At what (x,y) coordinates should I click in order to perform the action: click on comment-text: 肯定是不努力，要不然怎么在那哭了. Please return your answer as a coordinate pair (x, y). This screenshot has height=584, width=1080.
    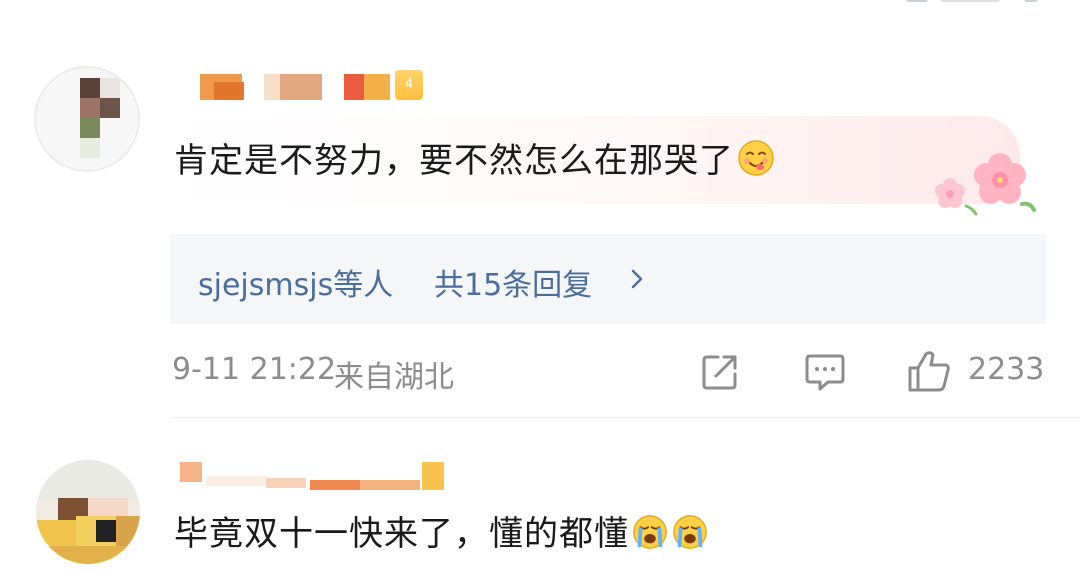
    Looking at the image, I should click on (475, 160).